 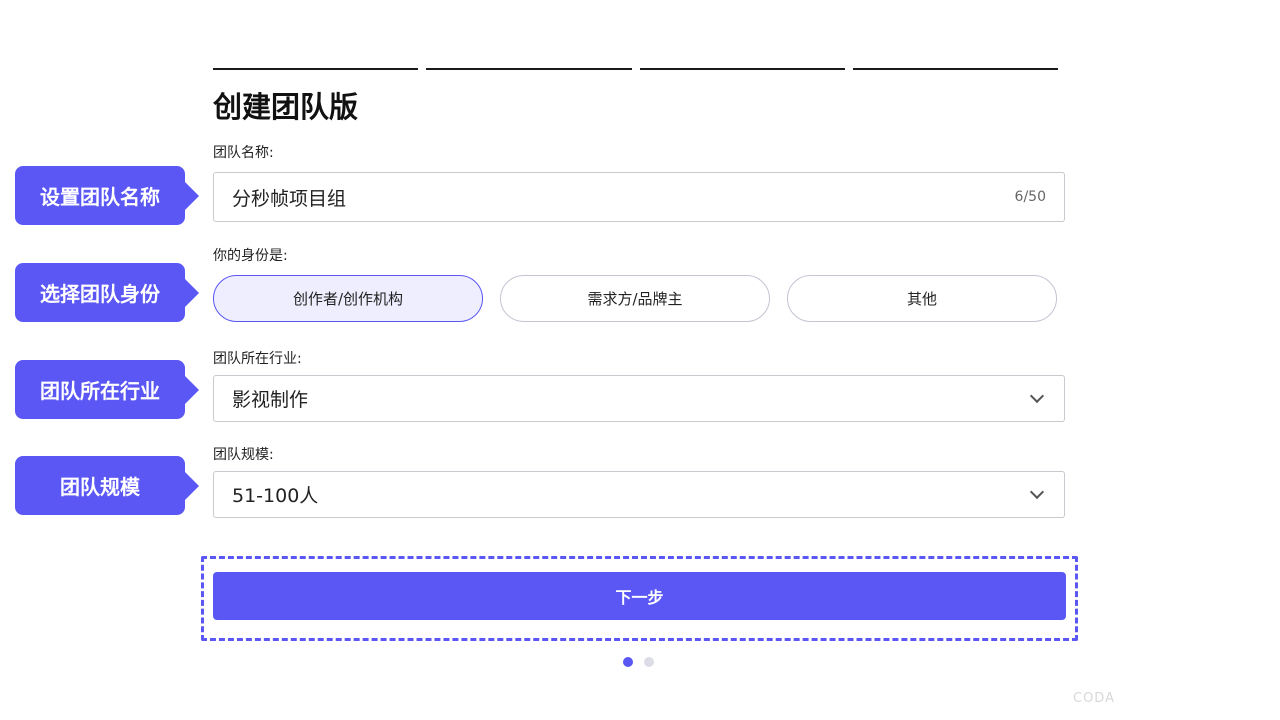 What do you see at coordinates (275, 496) in the screenshot?
I see `team-size-value: 51-100人` at bounding box center [275, 496].